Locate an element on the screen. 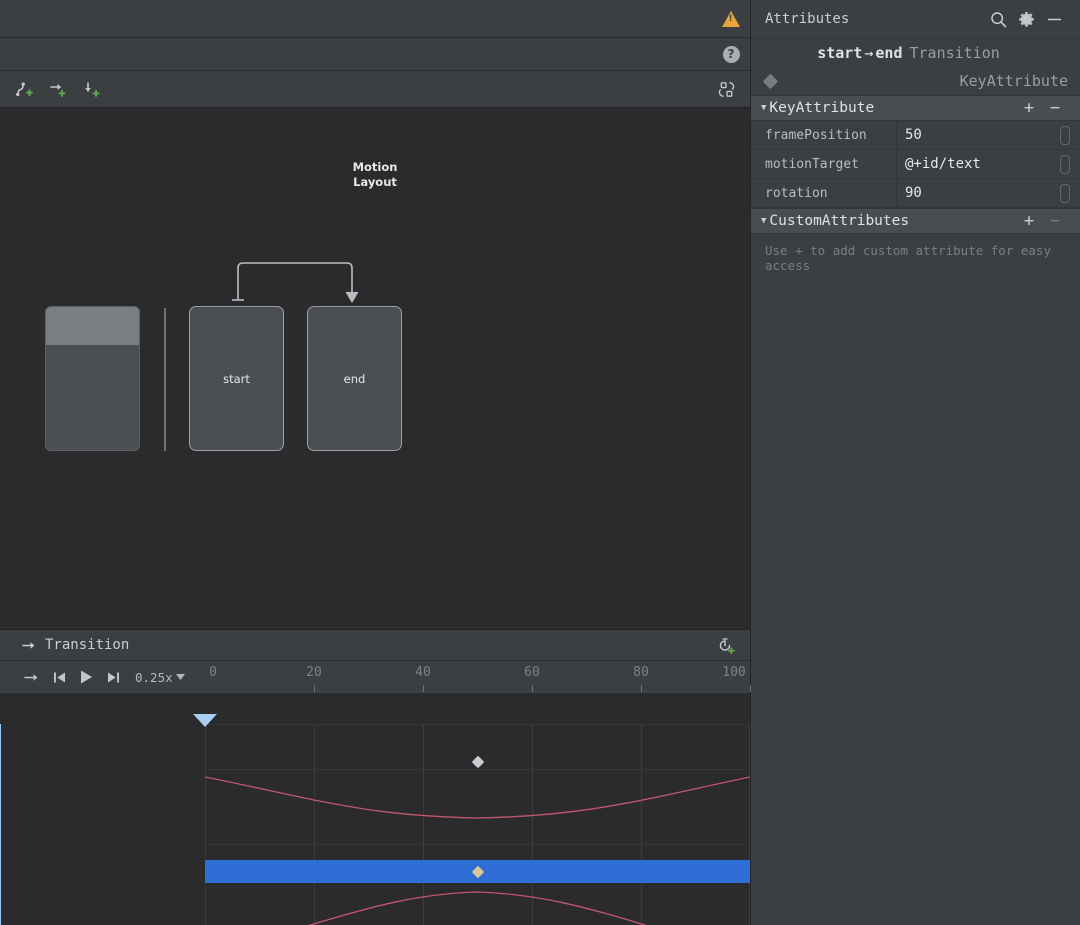 The image size is (1080, 925). attribute-row: rotation 90 is located at coordinates (915, 193).